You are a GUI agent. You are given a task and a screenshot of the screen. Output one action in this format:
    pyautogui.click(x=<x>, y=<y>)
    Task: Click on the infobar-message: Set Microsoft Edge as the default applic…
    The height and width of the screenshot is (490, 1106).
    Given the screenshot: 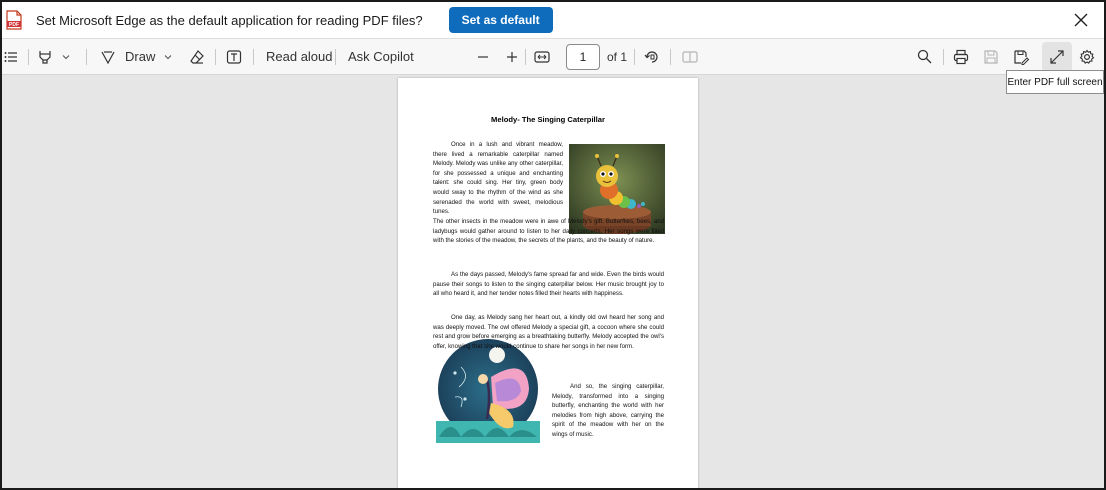 What is the action you would take?
    pyautogui.click(x=229, y=20)
    